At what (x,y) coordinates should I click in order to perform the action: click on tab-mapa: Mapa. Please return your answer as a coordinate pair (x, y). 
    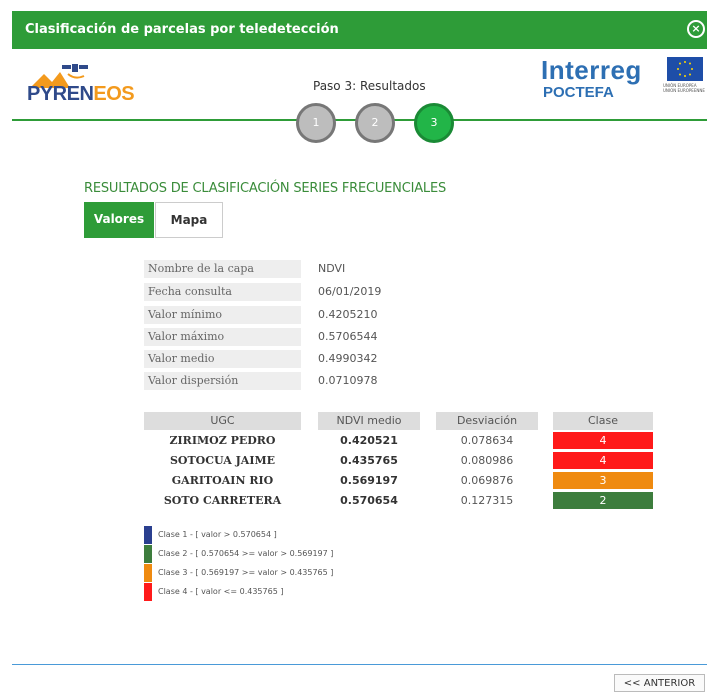
    Looking at the image, I should click on (189, 220).